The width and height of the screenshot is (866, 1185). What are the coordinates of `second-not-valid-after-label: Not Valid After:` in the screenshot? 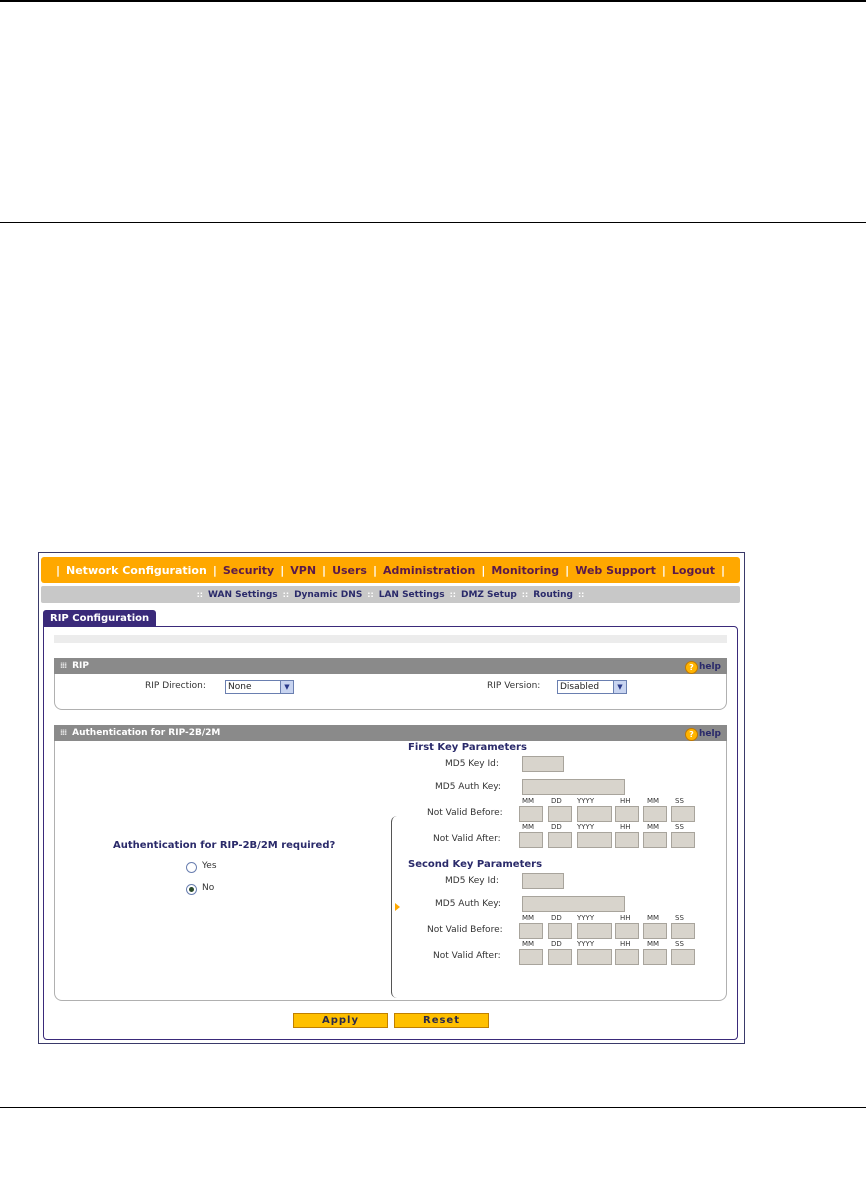 It's located at (467, 956).